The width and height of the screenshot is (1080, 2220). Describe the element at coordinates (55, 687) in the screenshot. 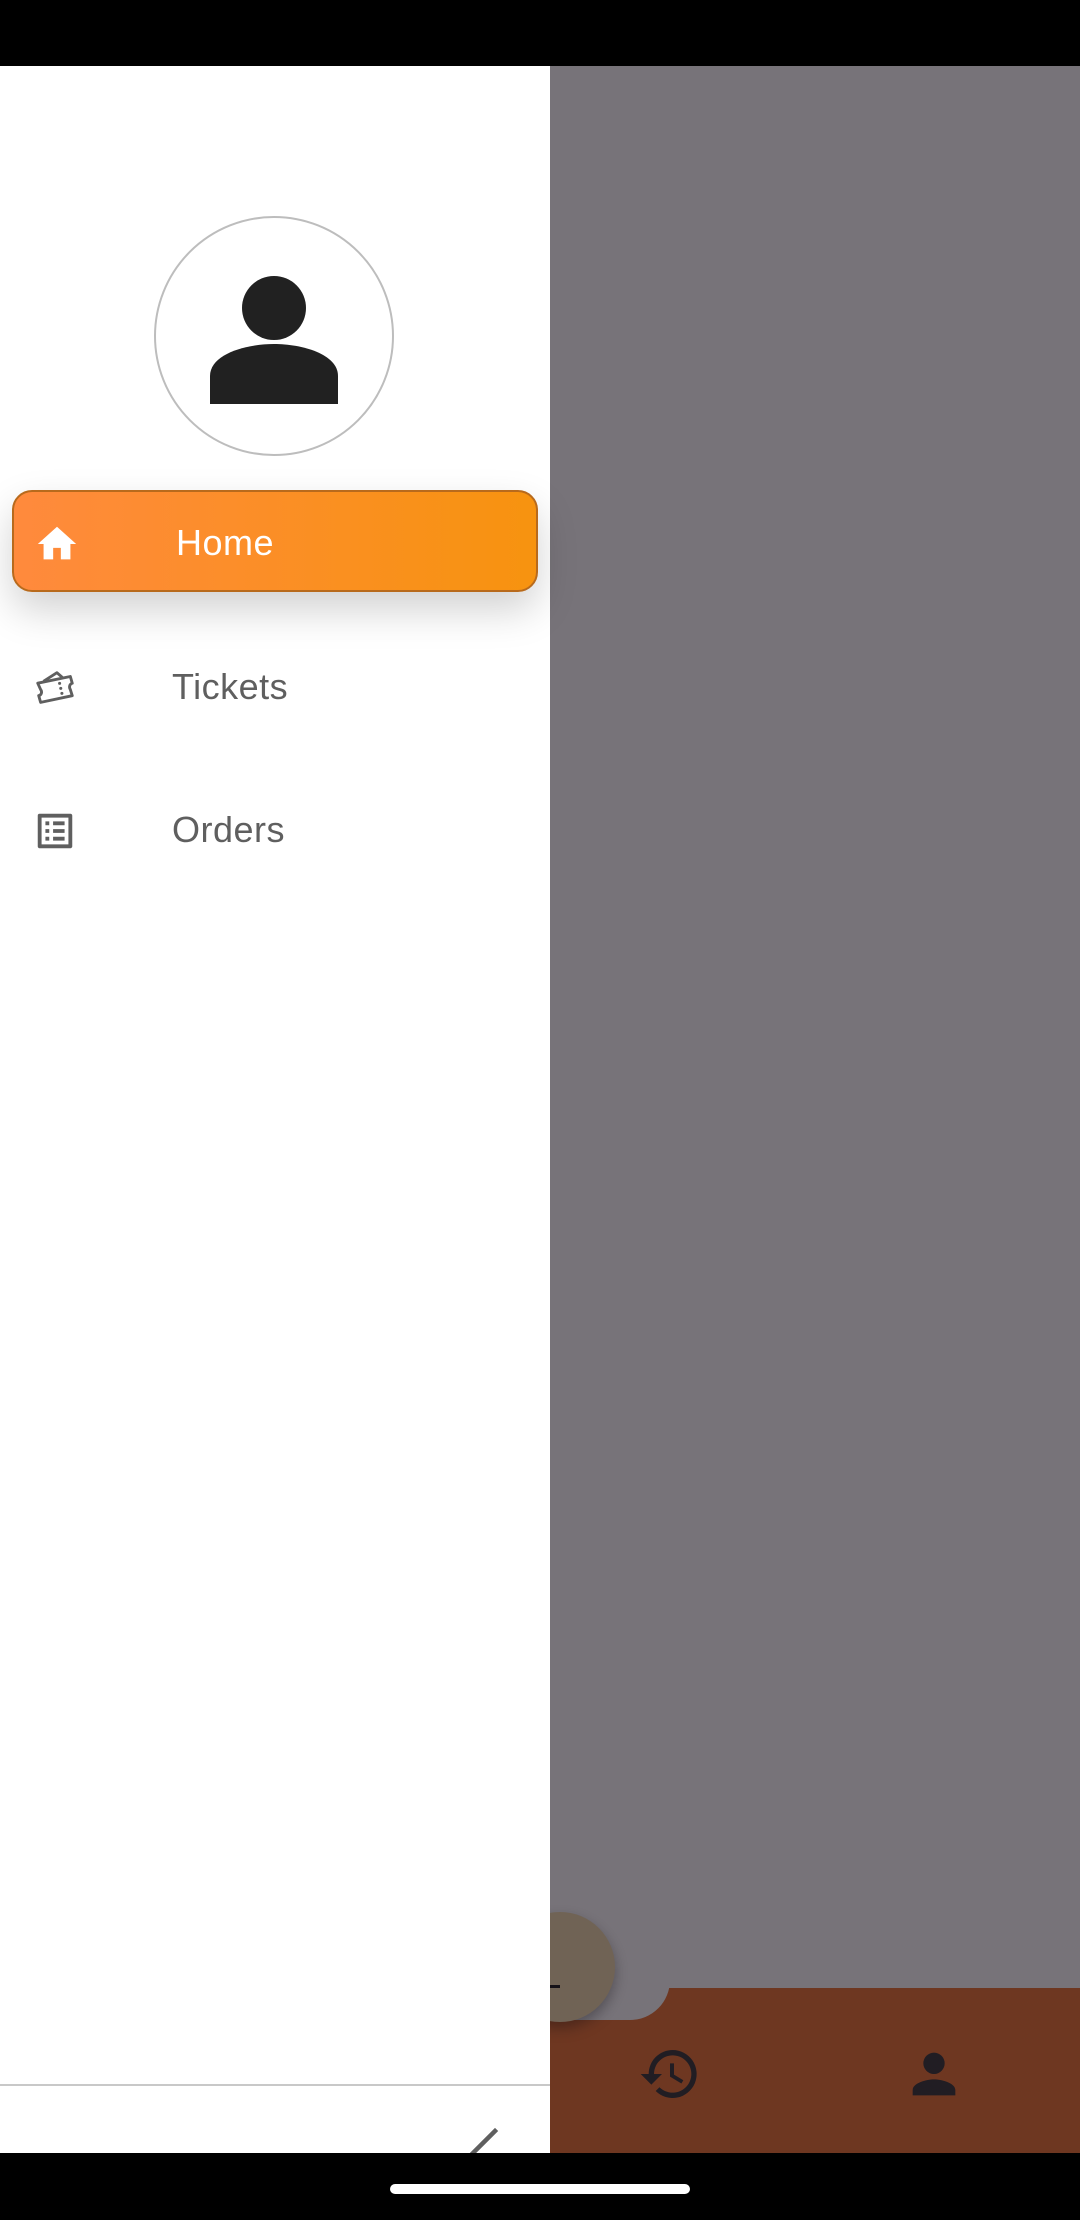

I see `ticket-icon` at that location.